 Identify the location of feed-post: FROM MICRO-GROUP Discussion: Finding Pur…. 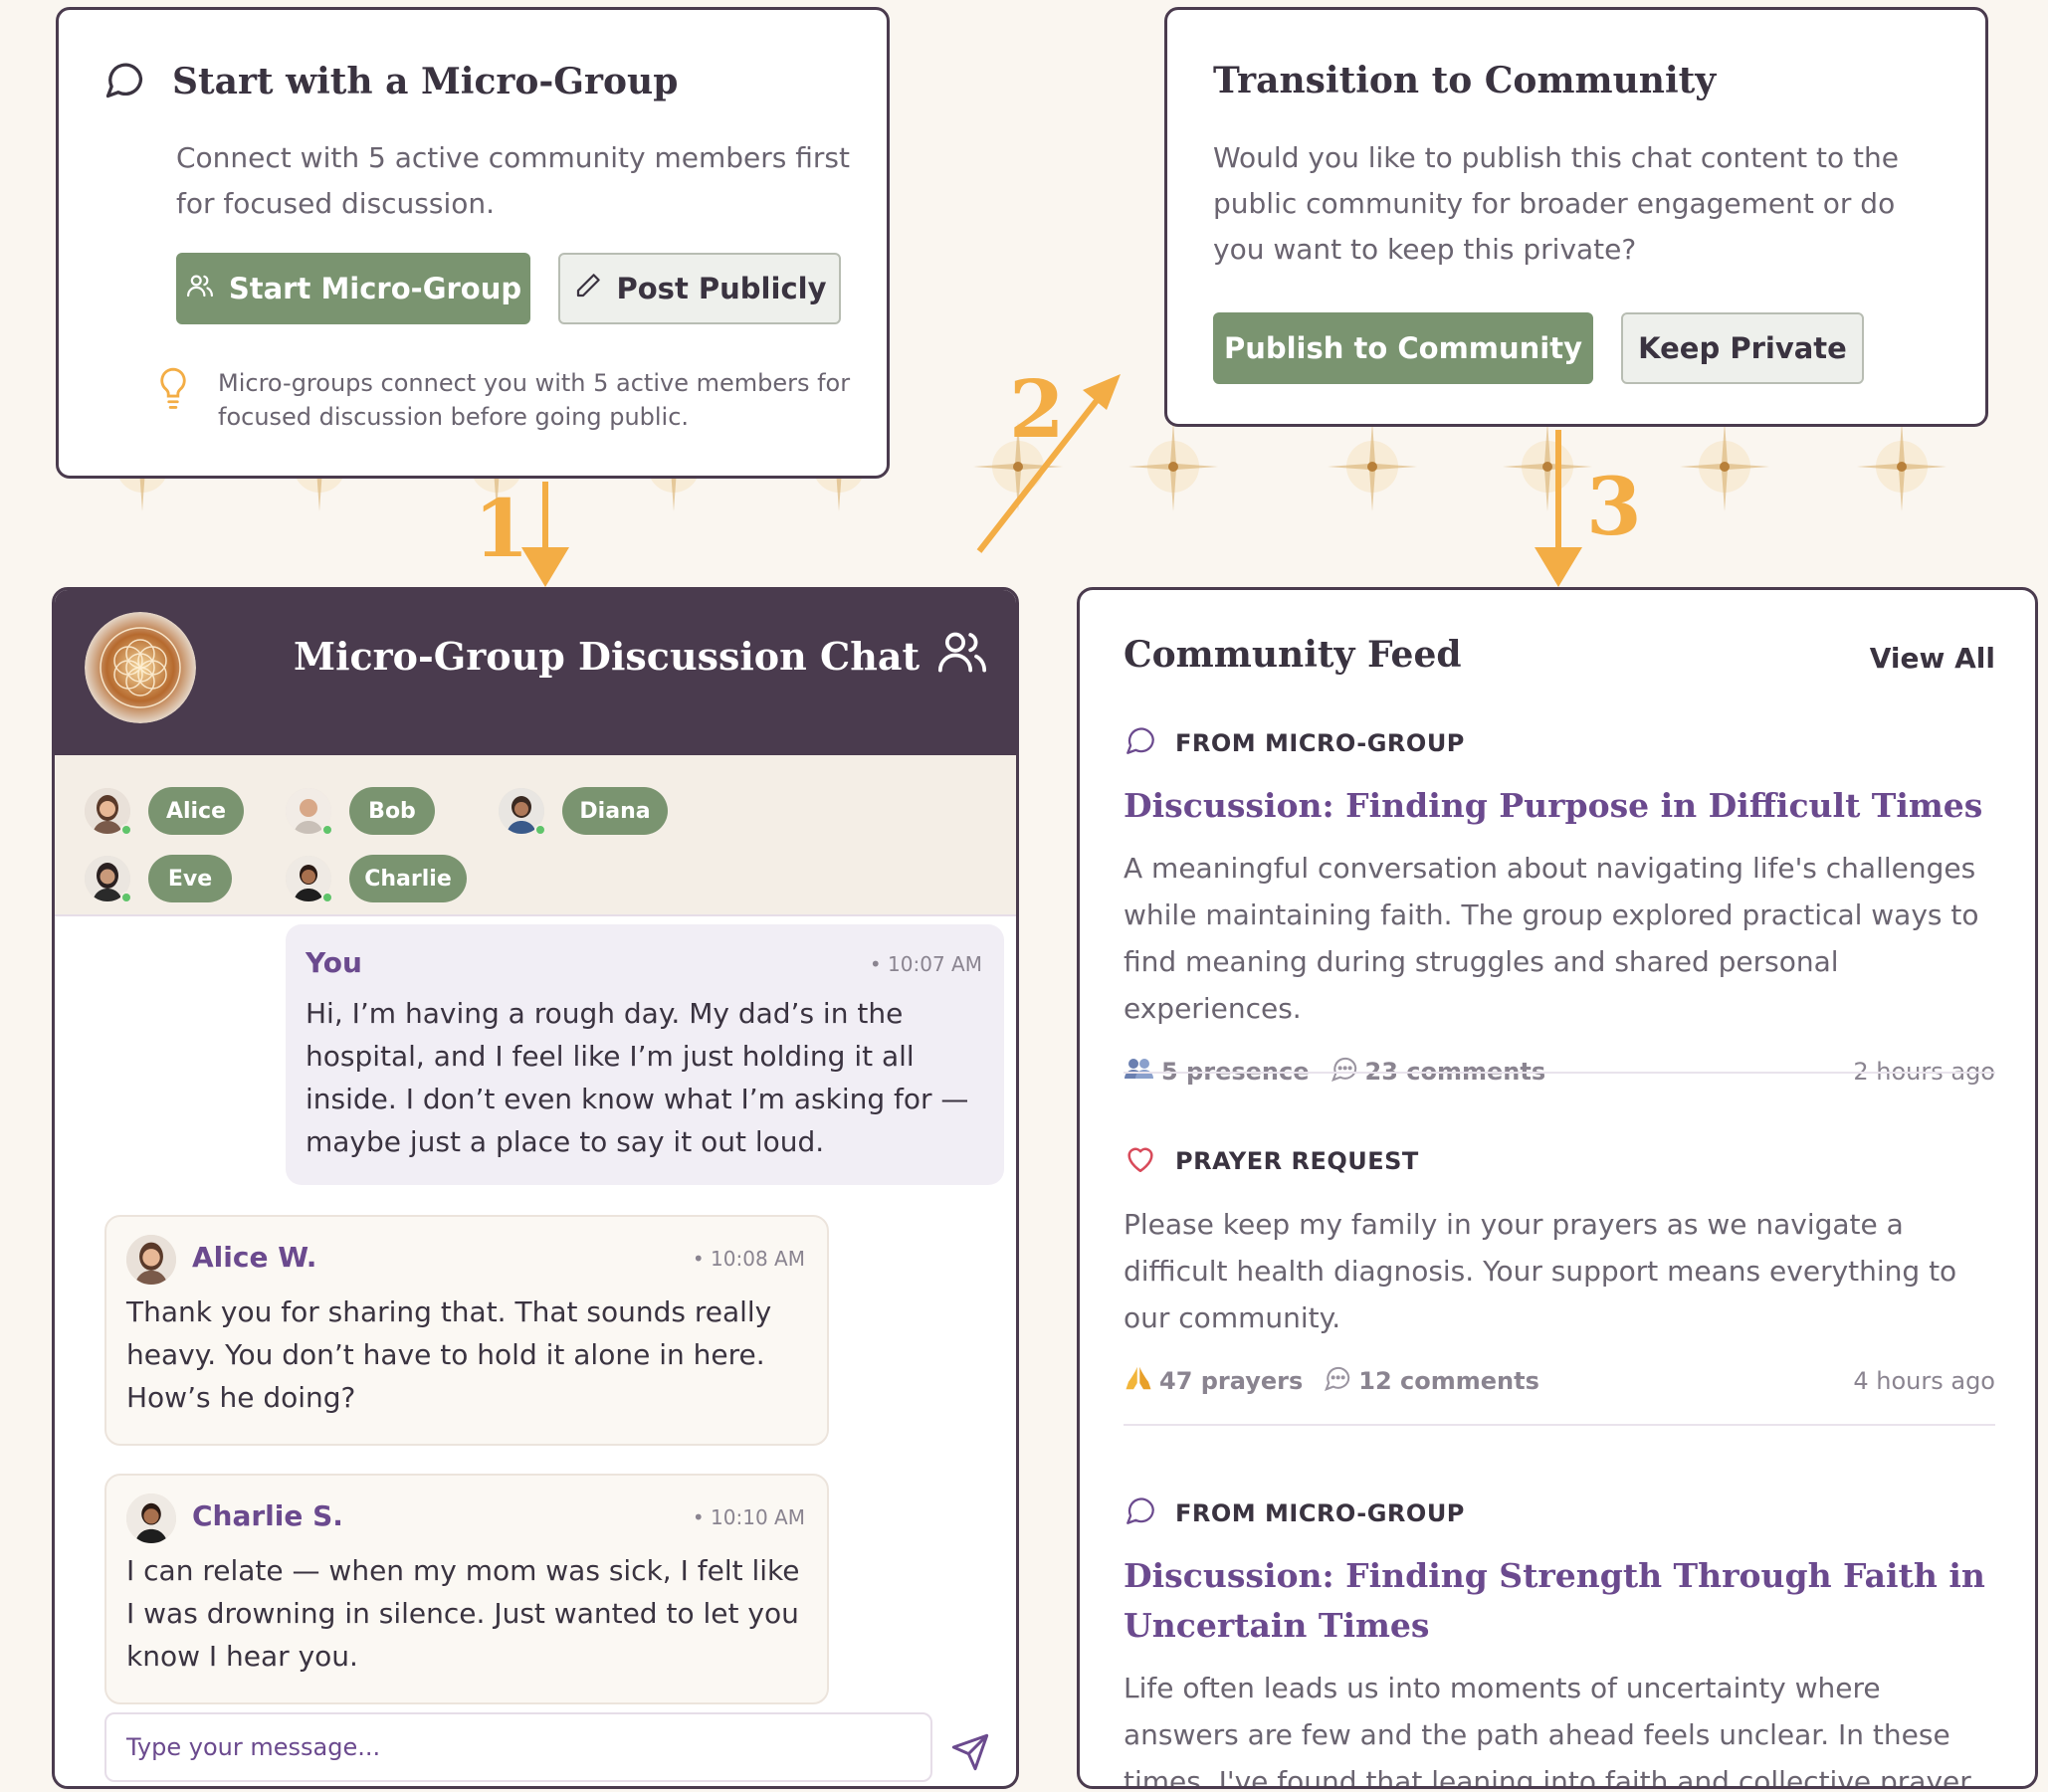
(1559, 906).